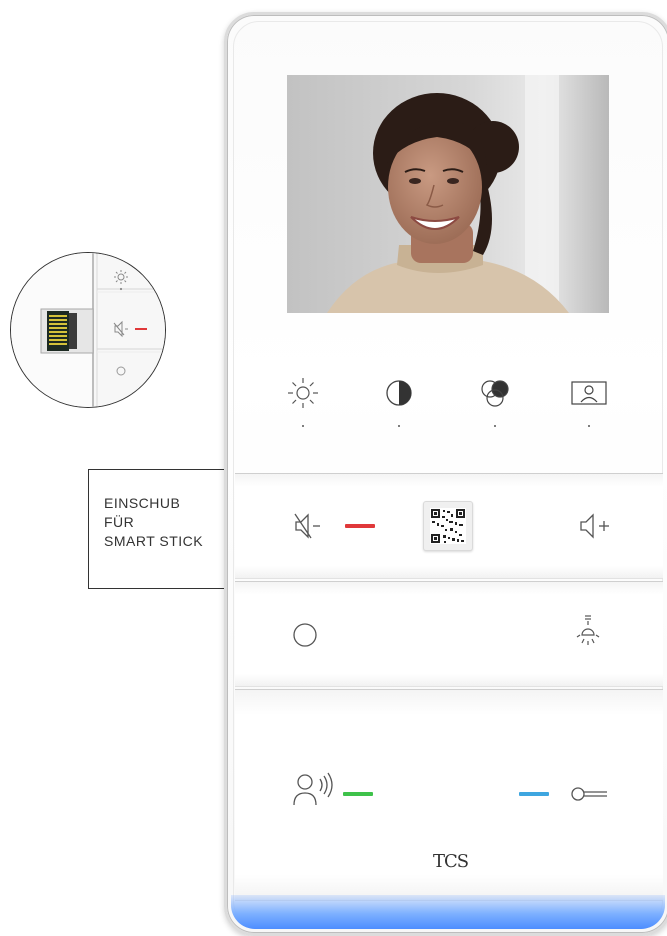 The image size is (667, 936). Describe the element at coordinates (142, 503) in the screenshot. I see `callout-line-1: EINSCHUB` at that location.